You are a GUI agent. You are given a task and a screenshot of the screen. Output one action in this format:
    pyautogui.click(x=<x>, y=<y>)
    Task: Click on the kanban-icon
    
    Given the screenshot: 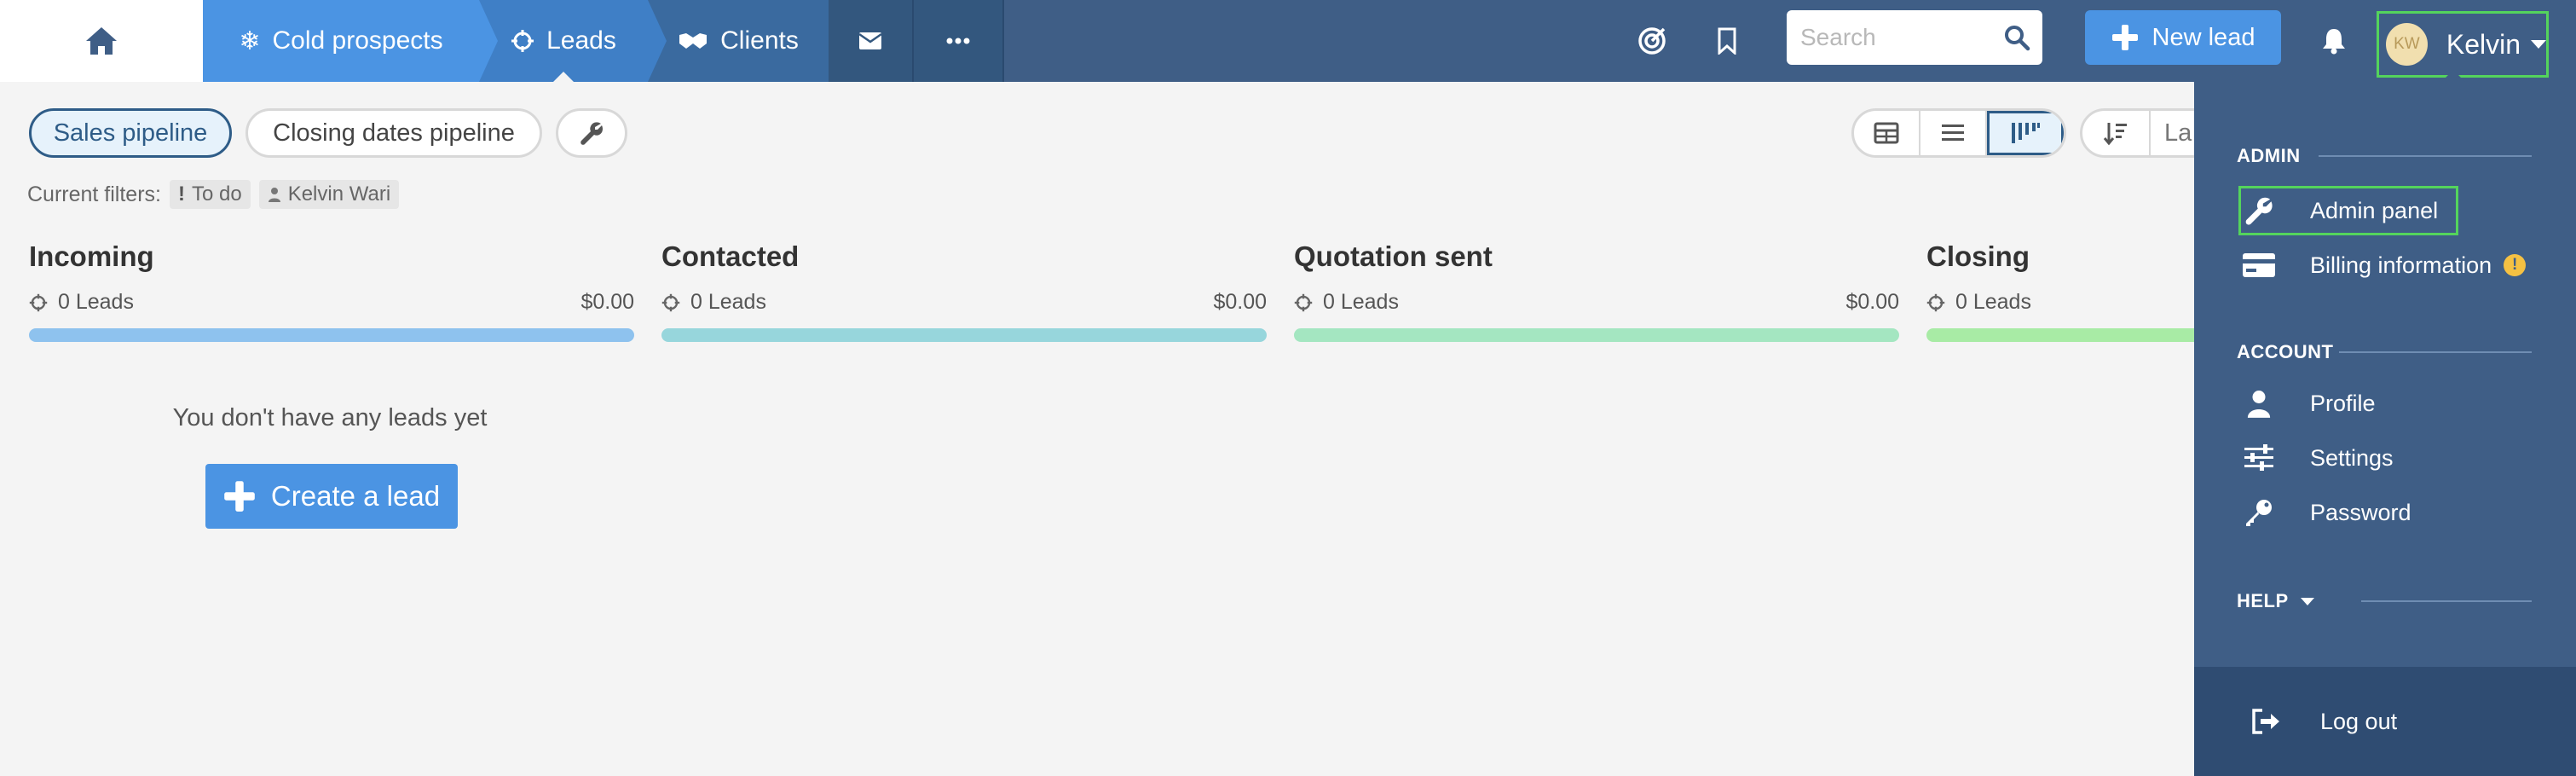 What is the action you would take?
    pyautogui.click(x=2026, y=133)
    